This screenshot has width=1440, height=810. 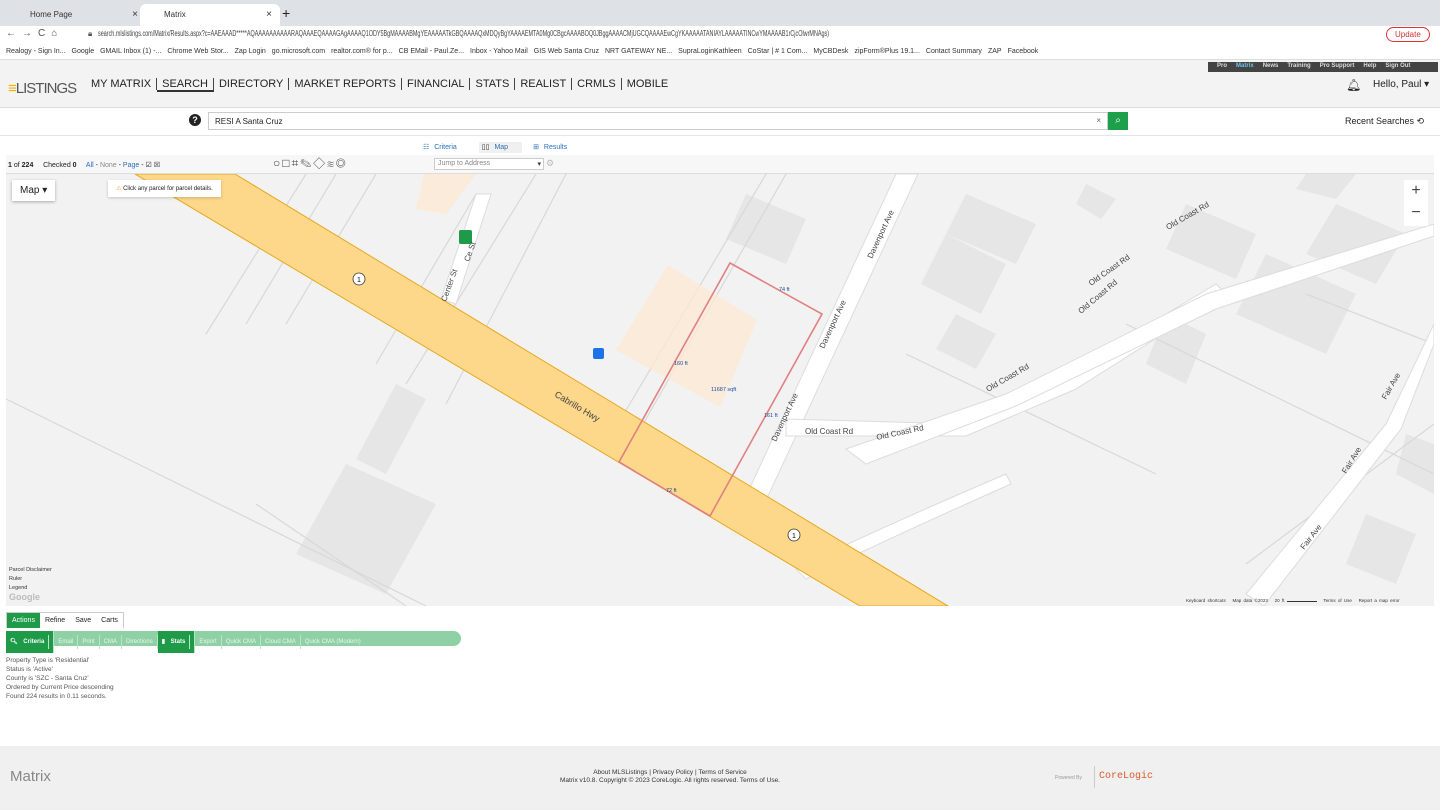 I want to click on tab-criteria: ☷ Criteria, so click(x=445, y=147).